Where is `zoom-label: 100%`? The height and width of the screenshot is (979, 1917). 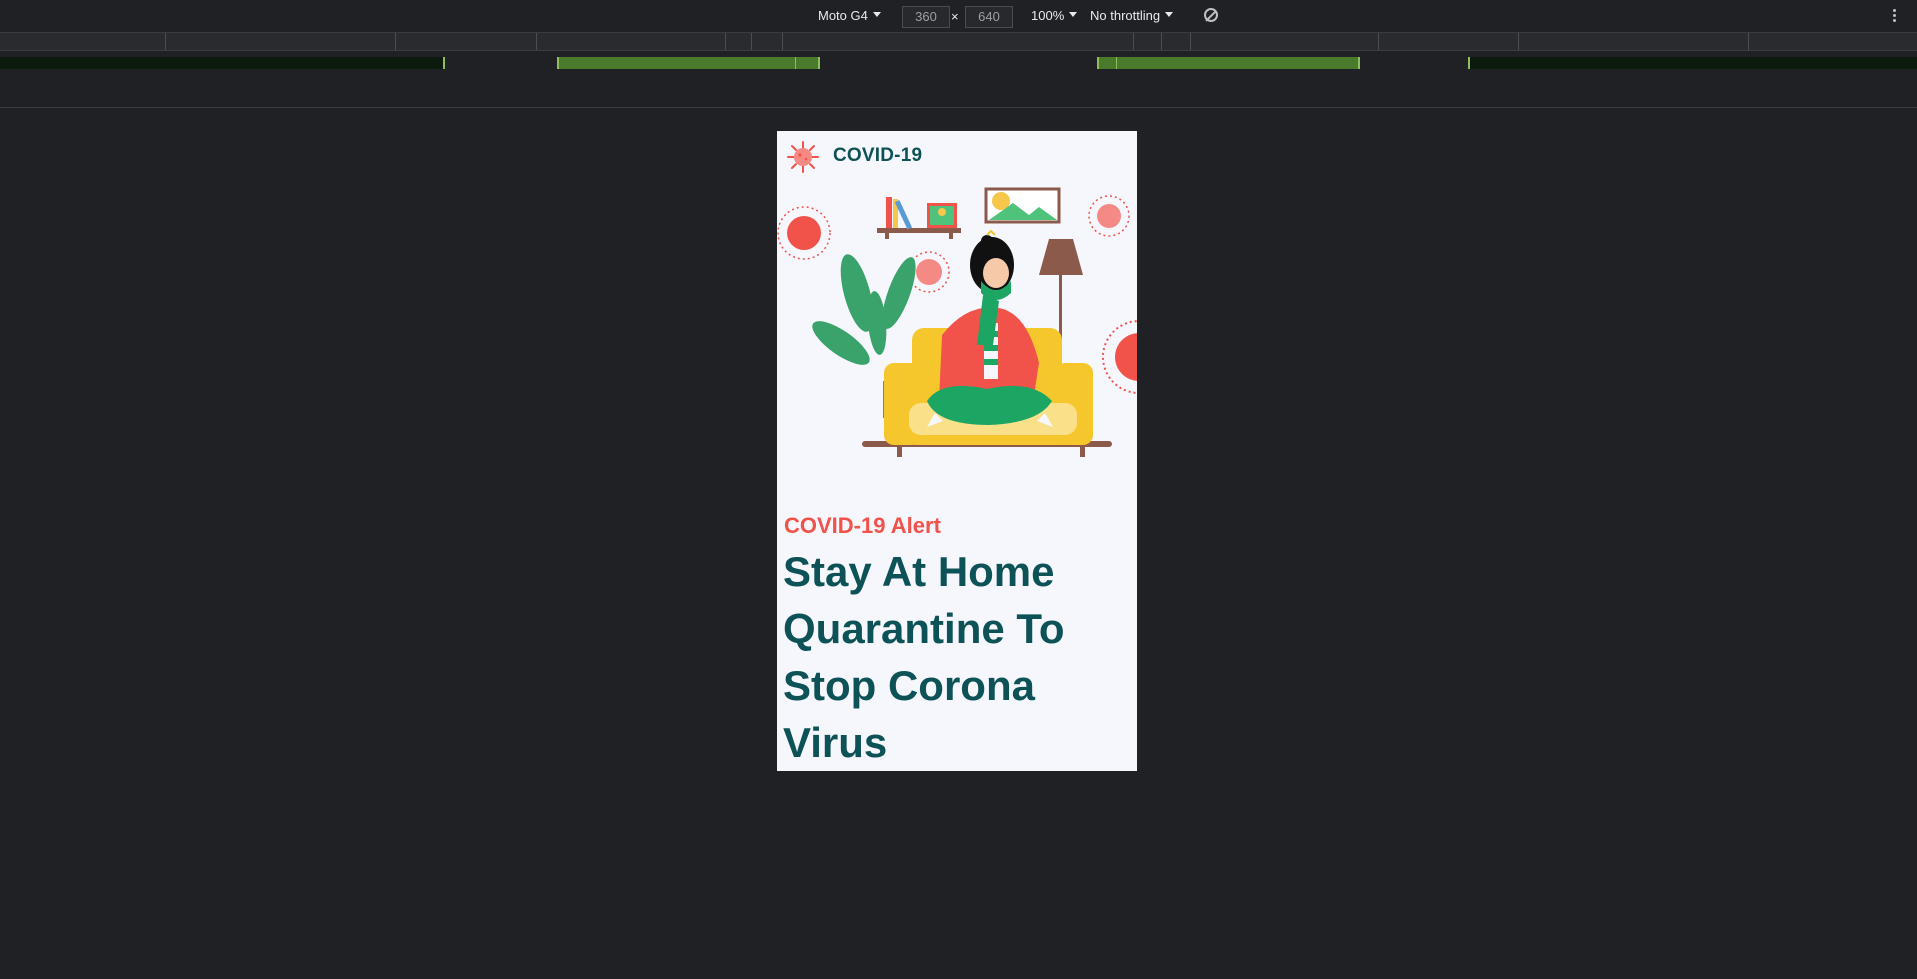 zoom-label: 100% is located at coordinates (1048, 15).